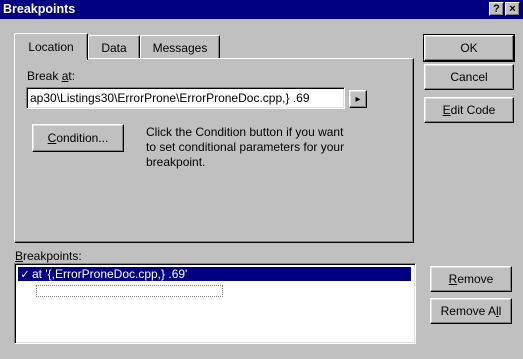 The image size is (523, 359). What do you see at coordinates (469, 77) in the screenshot?
I see `cancel-button: Cancel` at bounding box center [469, 77].